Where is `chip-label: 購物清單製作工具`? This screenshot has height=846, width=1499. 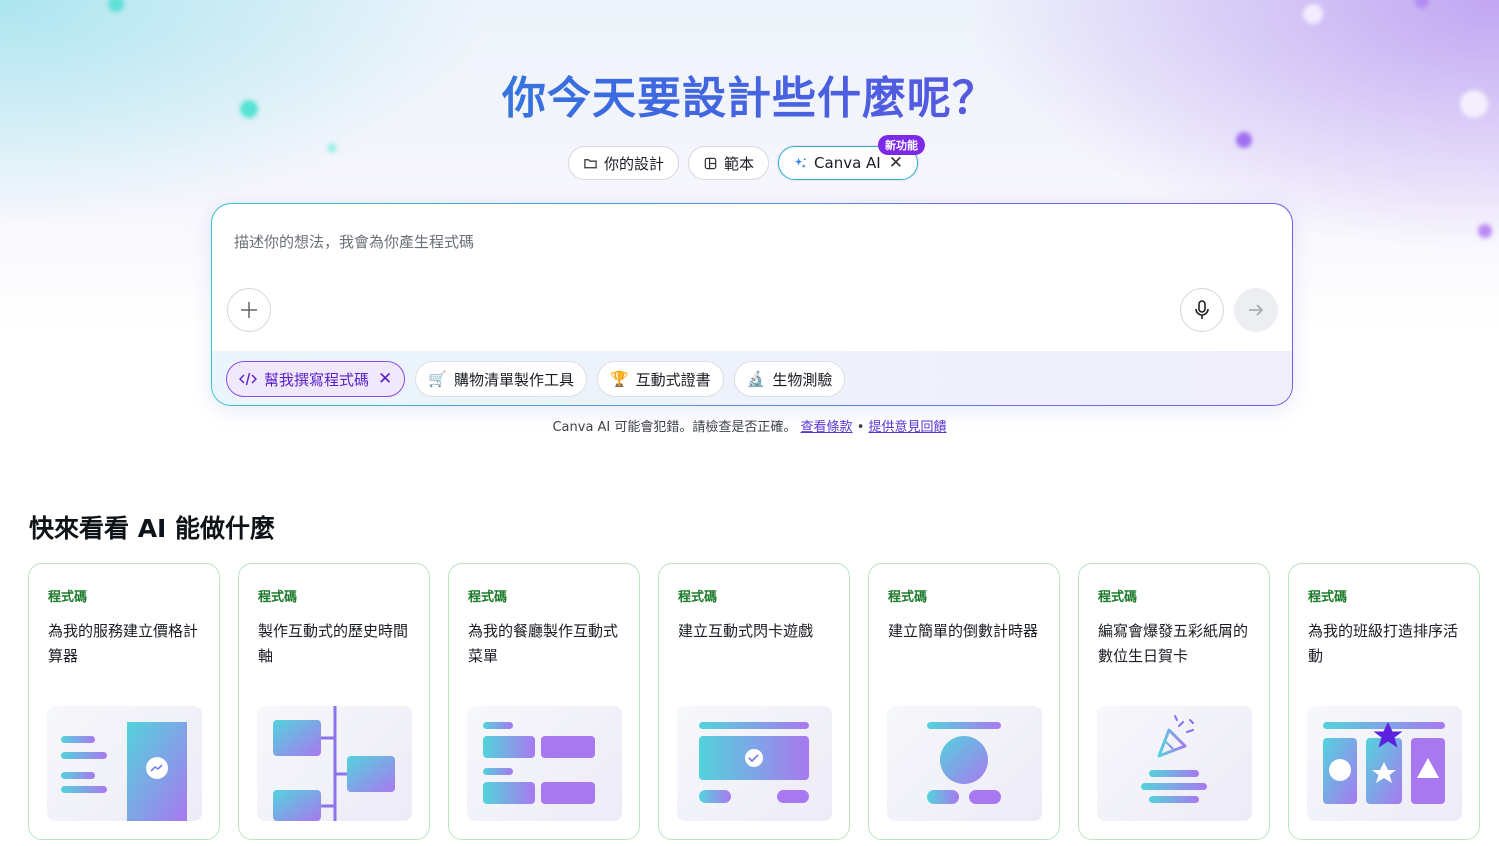
chip-label: 購物清單製作工具 is located at coordinates (513, 379).